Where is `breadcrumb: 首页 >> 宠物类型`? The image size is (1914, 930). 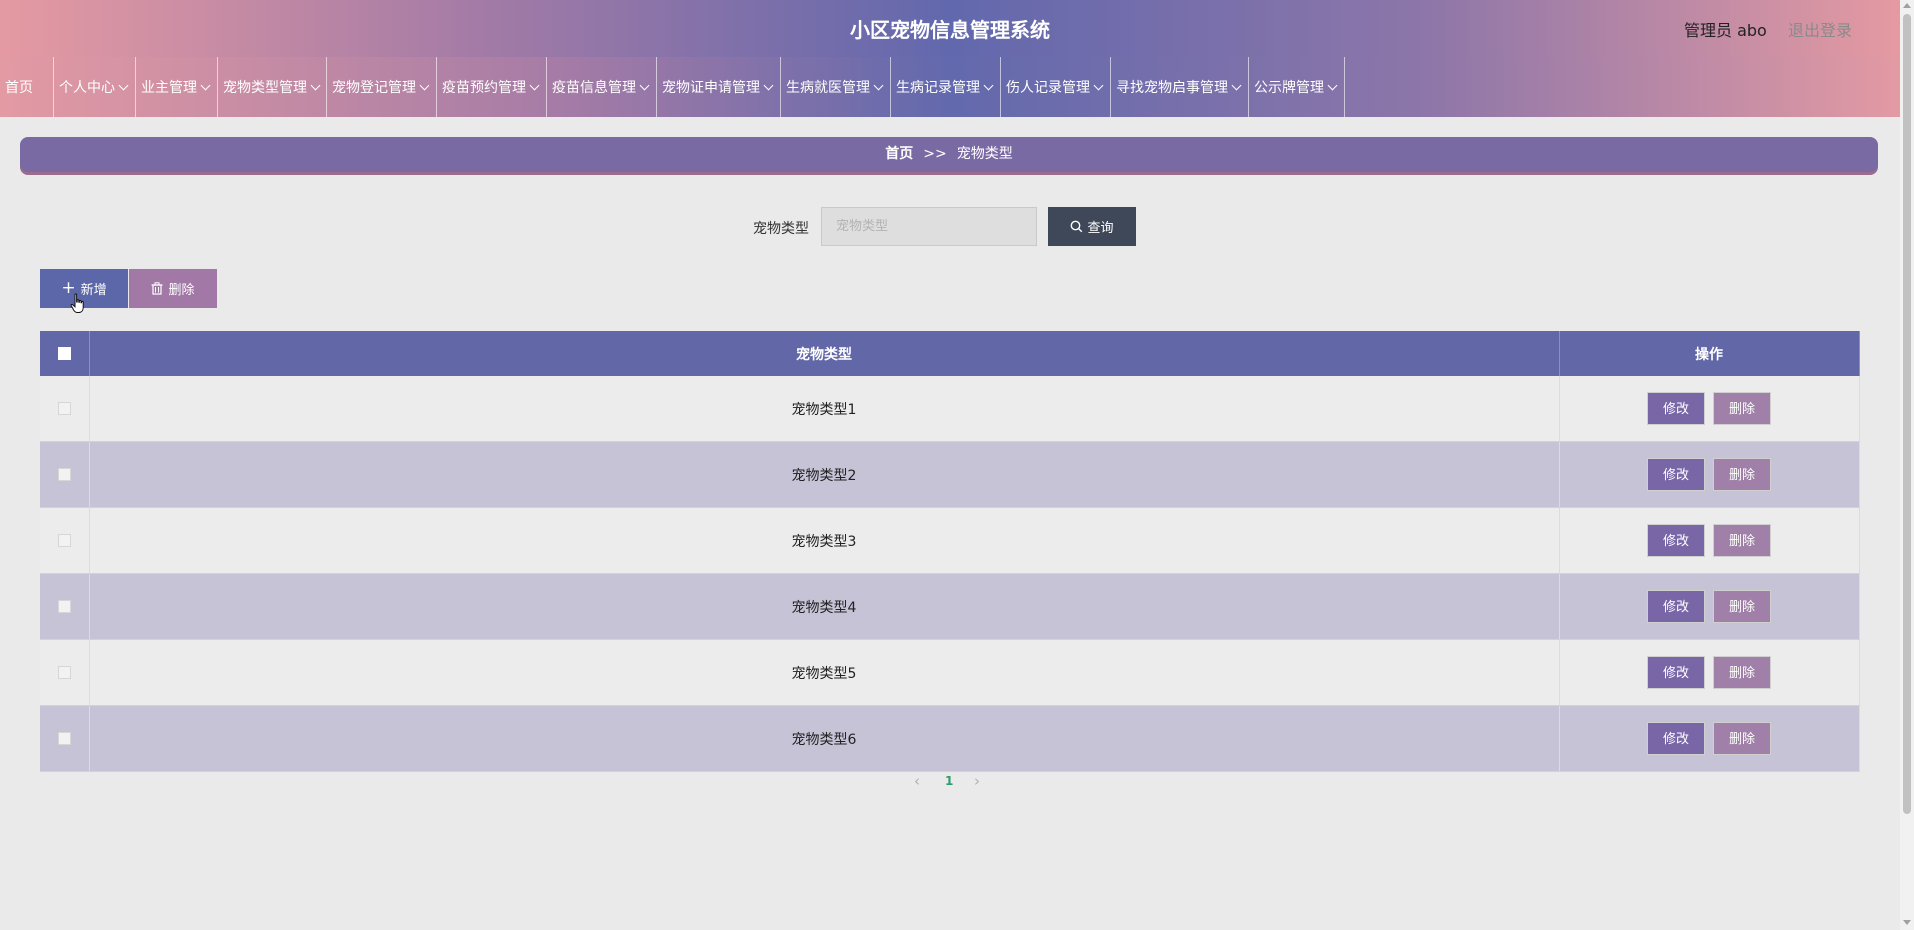
breadcrumb: 首页 >> 宠物类型 is located at coordinates (949, 154).